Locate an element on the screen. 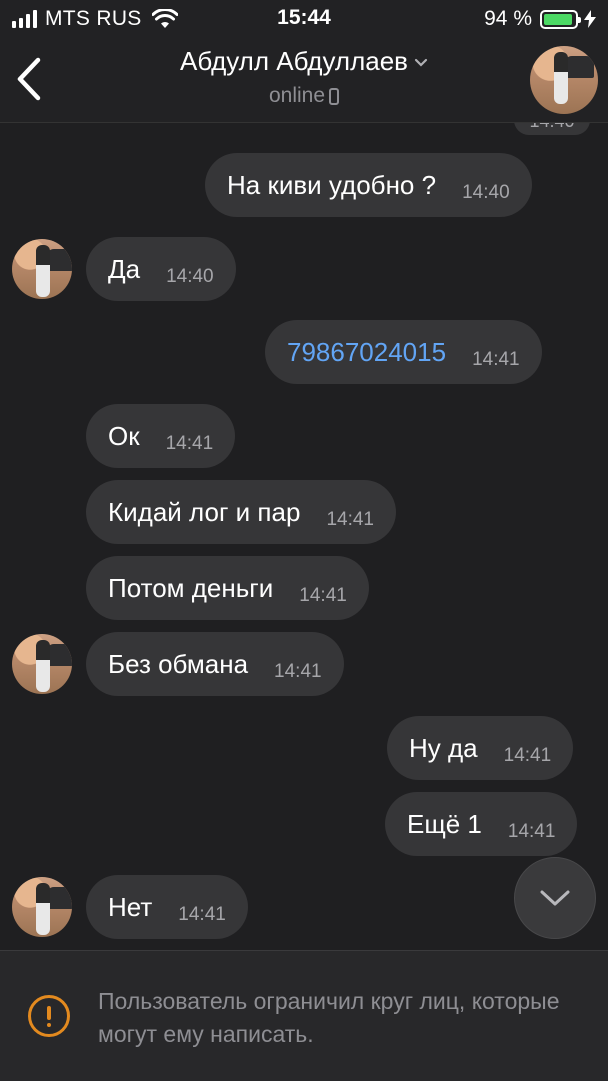  status-right: 94 % is located at coordinates (540, 19).